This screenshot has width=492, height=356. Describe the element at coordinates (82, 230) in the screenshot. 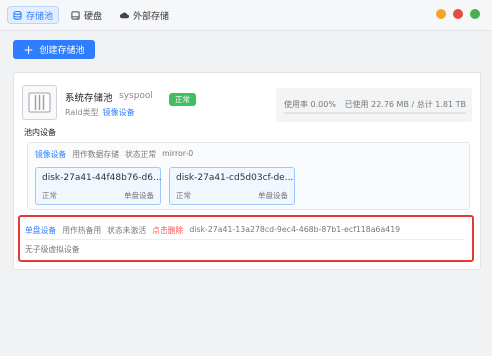

I see `spare-purpose: 用作热备用` at that location.